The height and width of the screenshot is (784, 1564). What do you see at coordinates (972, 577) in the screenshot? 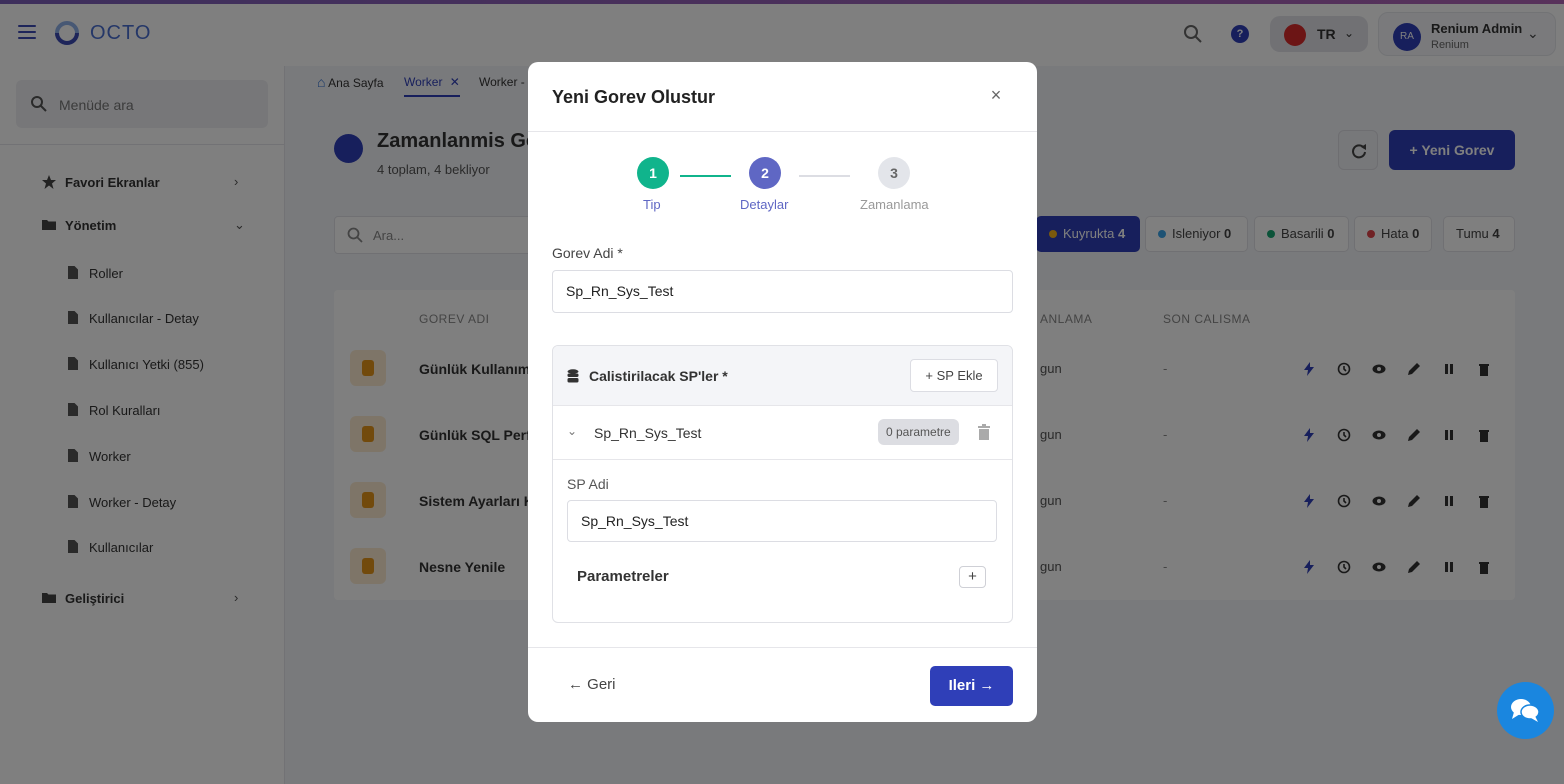
I see `add-parameter-button: +` at bounding box center [972, 577].